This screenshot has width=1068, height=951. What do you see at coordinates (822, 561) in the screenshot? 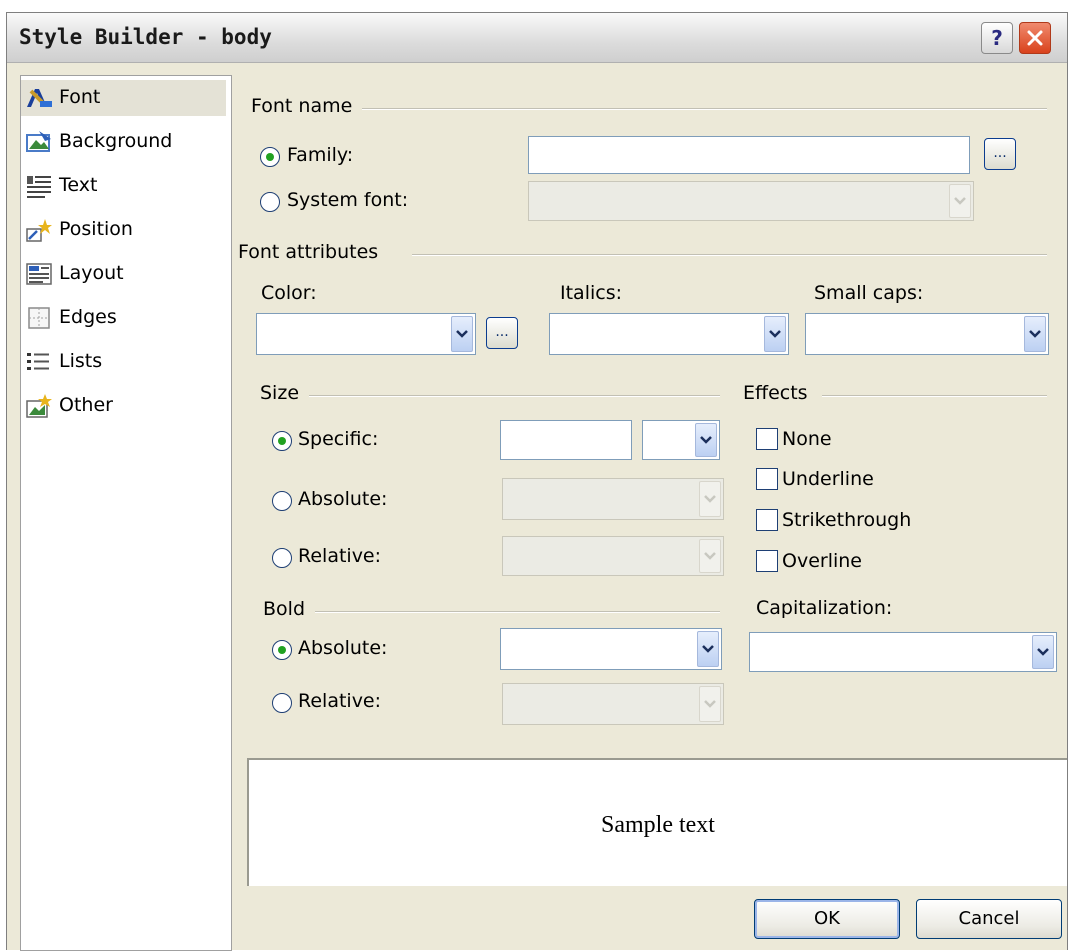
I see `effects-overline-label: Overline` at bounding box center [822, 561].